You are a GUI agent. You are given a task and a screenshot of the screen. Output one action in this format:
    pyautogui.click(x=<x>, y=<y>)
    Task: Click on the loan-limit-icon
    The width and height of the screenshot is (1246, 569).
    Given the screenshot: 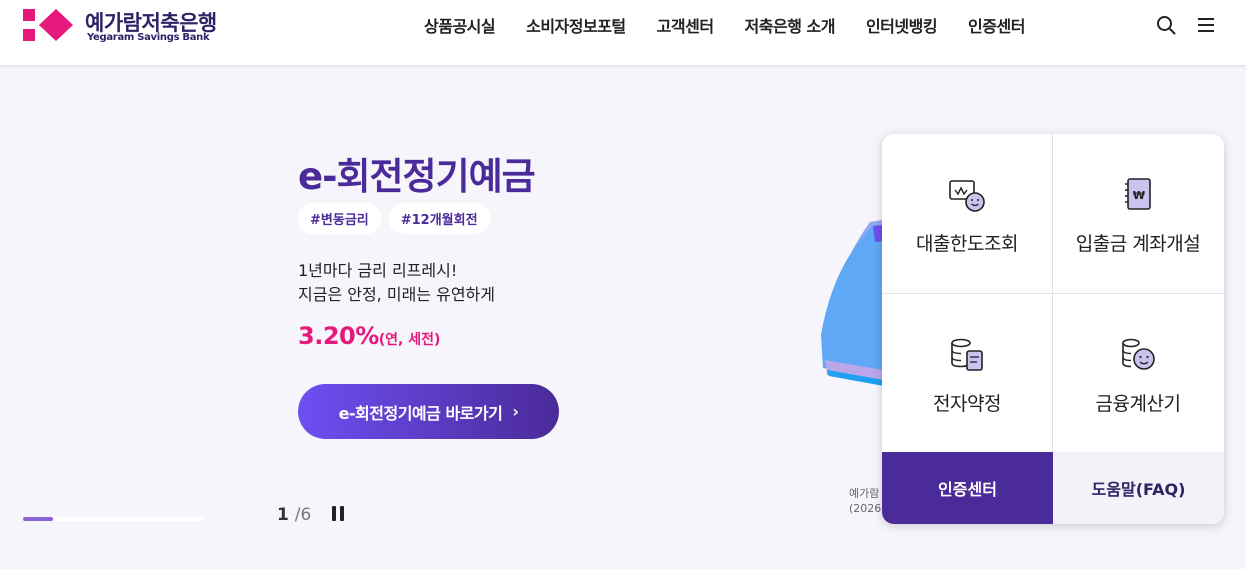 What is the action you would take?
    pyautogui.click(x=967, y=196)
    